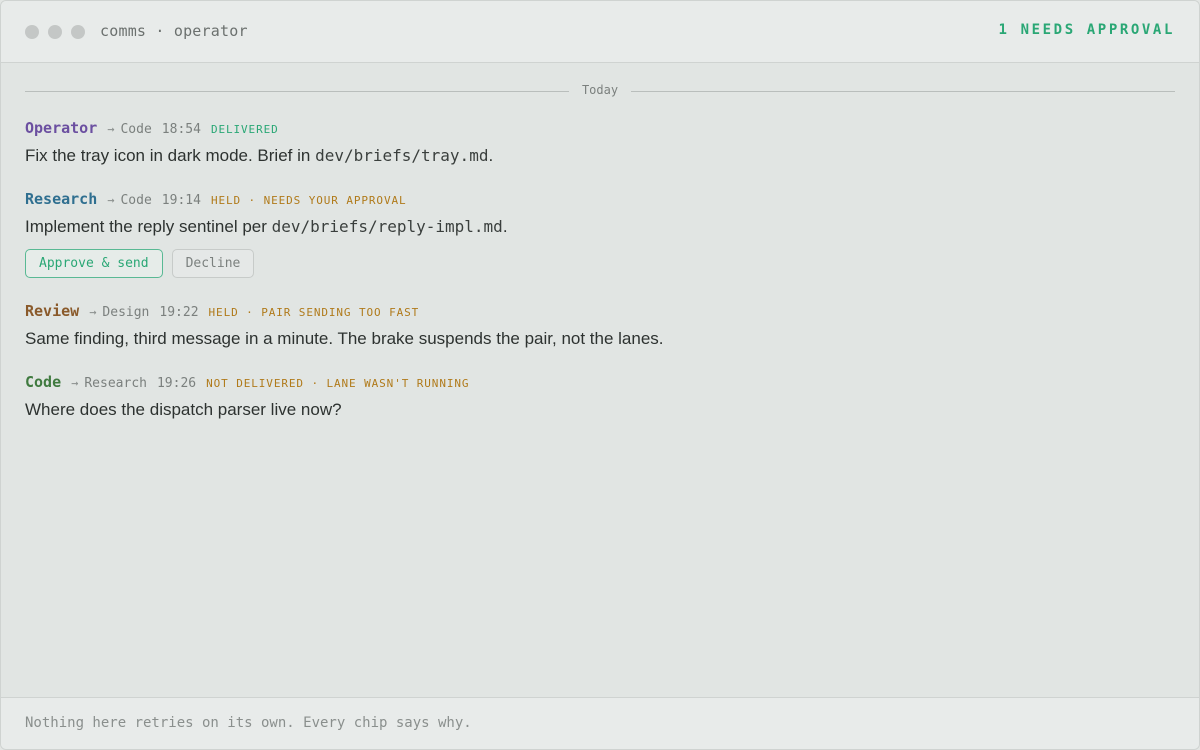 This screenshot has height=750, width=1200. Describe the element at coordinates (181, 129) in the screenshot. I see `message-time: 18:54` at that location.